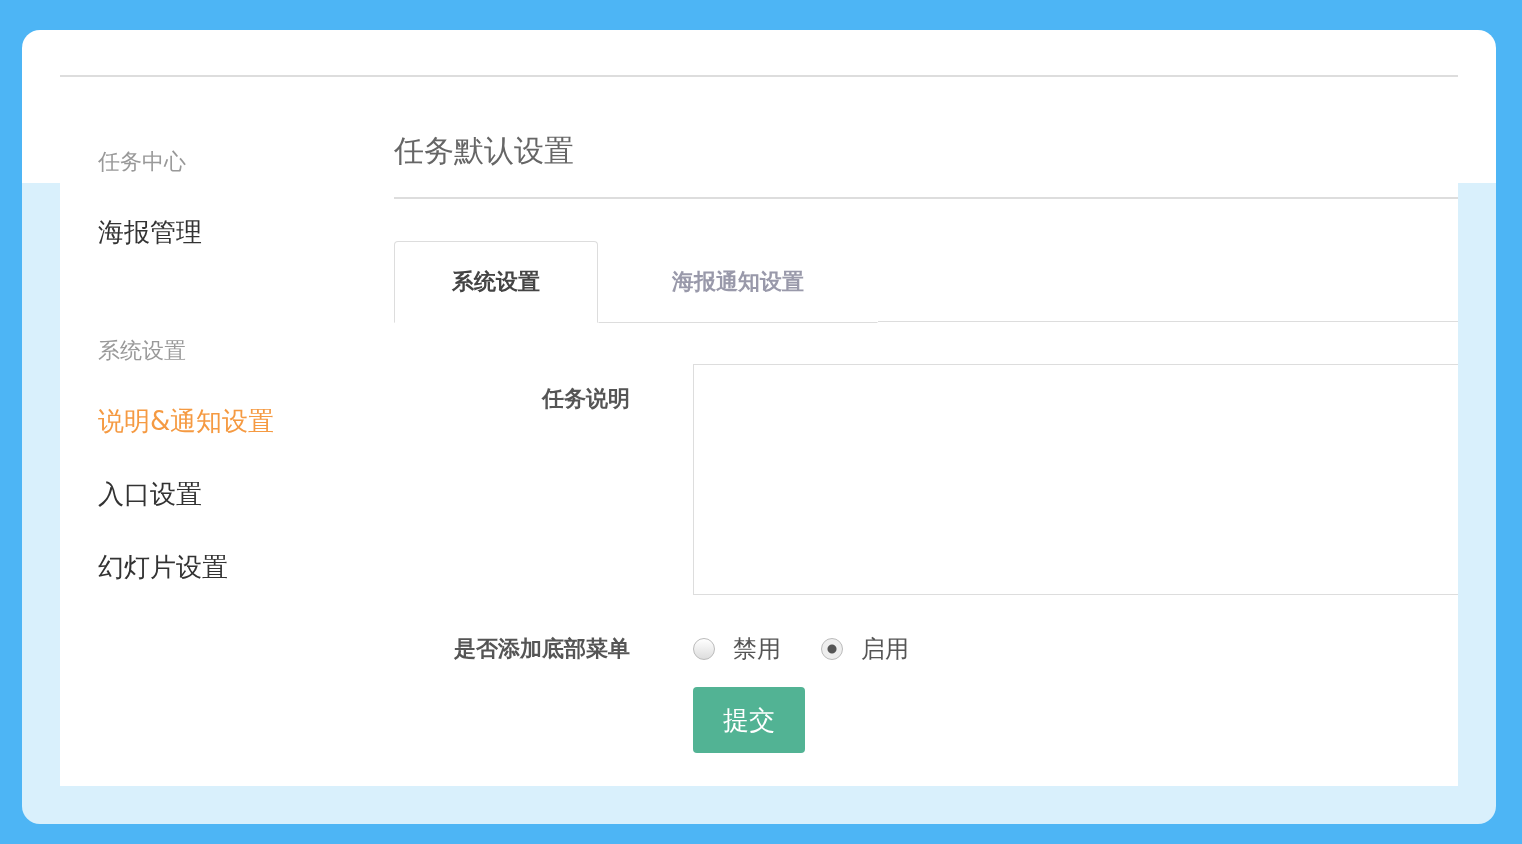 The width and height of the screenshot is (1522, 844). Describe the element at coordinates (542, 649) in the screenshot. I see `field-label: 是否添加底部菜单` at that location.